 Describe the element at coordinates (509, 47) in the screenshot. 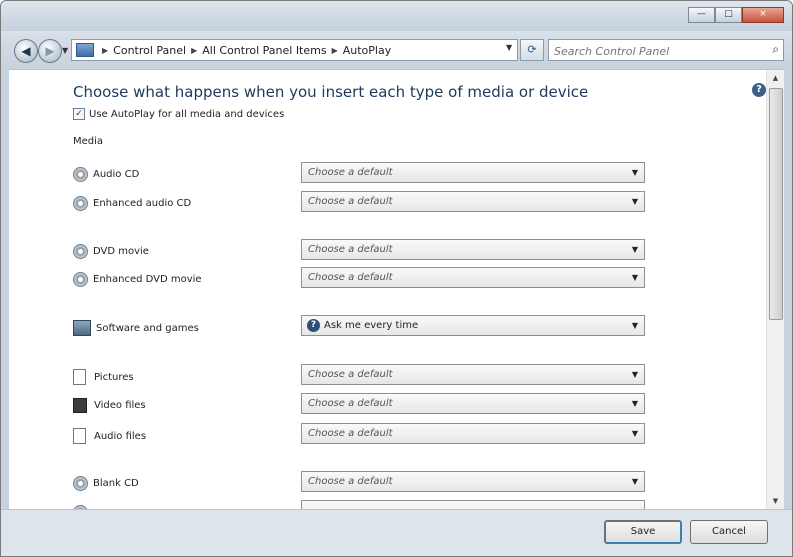

I see `address-dropdown-icon: ▼` at that location.